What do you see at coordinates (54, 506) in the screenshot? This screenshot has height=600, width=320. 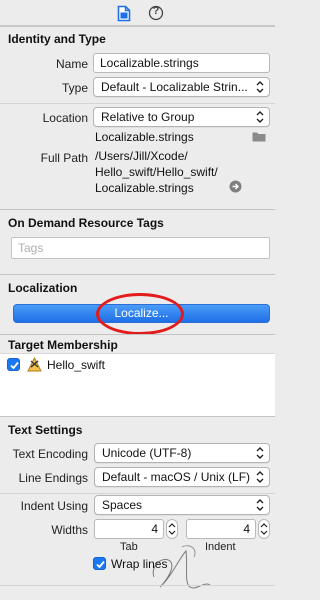 I see `indent-using-label: Indent Using` at bounding box center [54, 506].